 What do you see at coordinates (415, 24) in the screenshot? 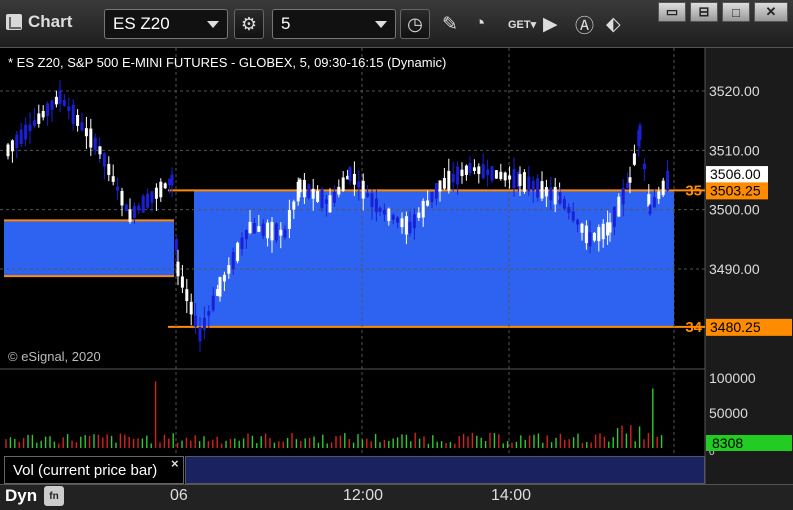
I see `interval-clock-button: ◷` at bounding box center [415, 24].